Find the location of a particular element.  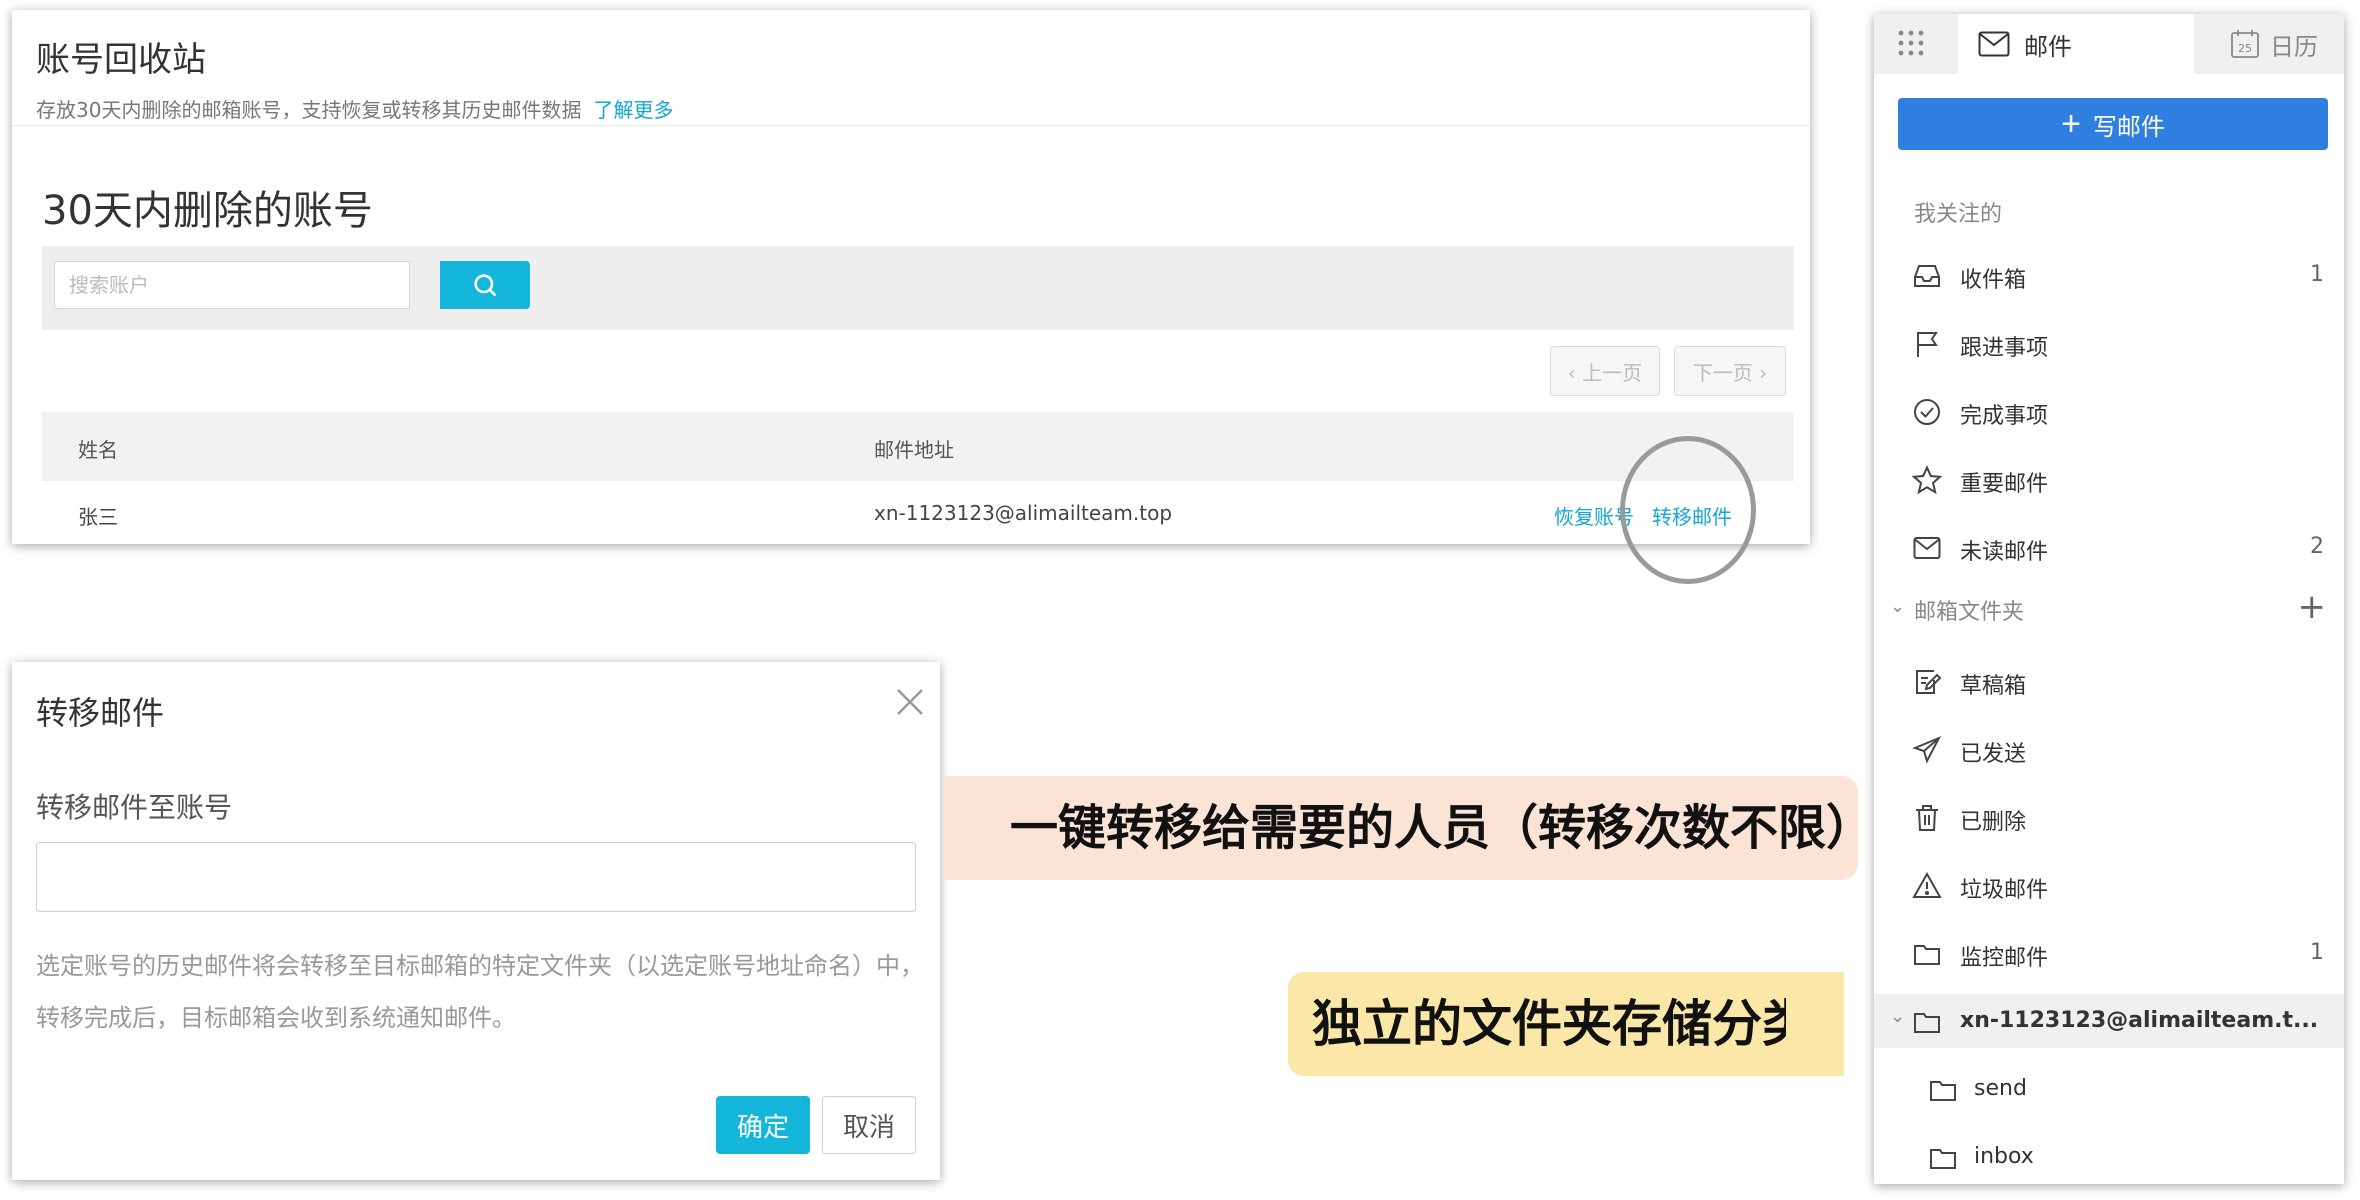

sidebar-item-follow-up: 跟进事项 is located at coordinates (2109, 343).